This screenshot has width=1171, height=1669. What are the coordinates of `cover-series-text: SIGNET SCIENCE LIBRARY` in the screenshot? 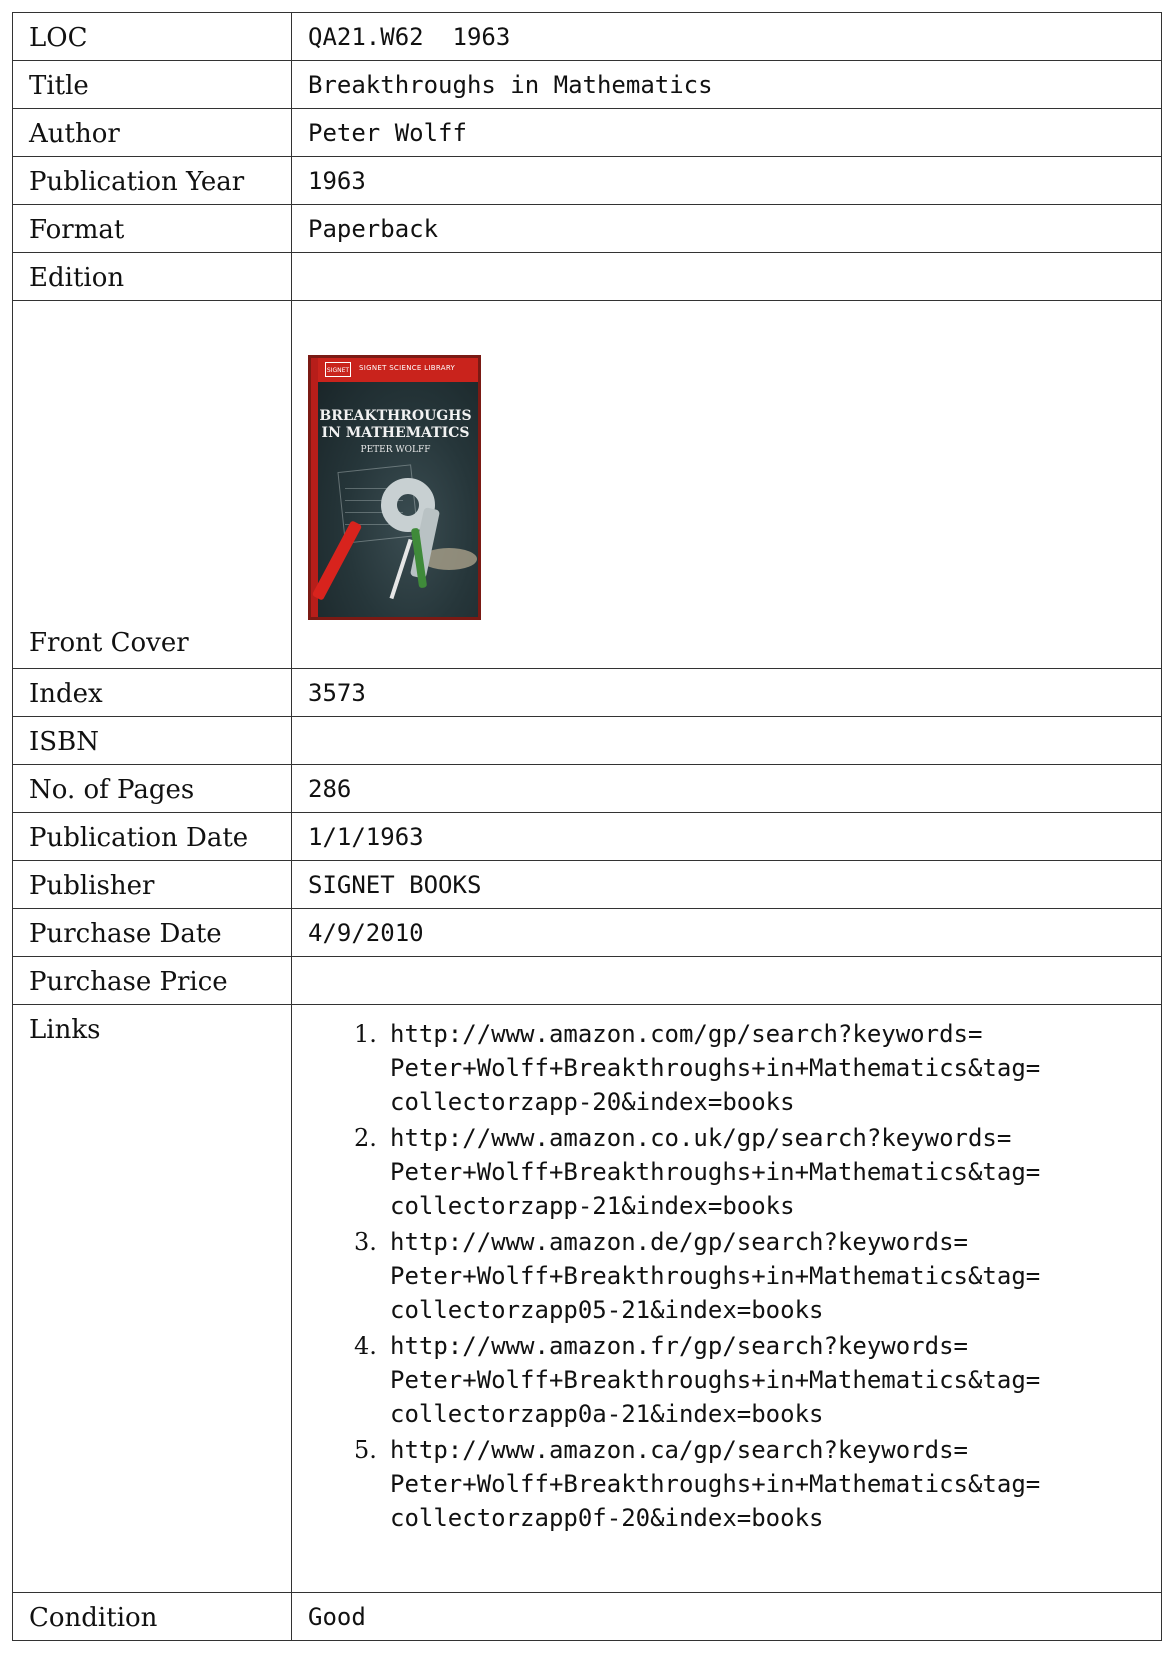 It's located at (407, 368).